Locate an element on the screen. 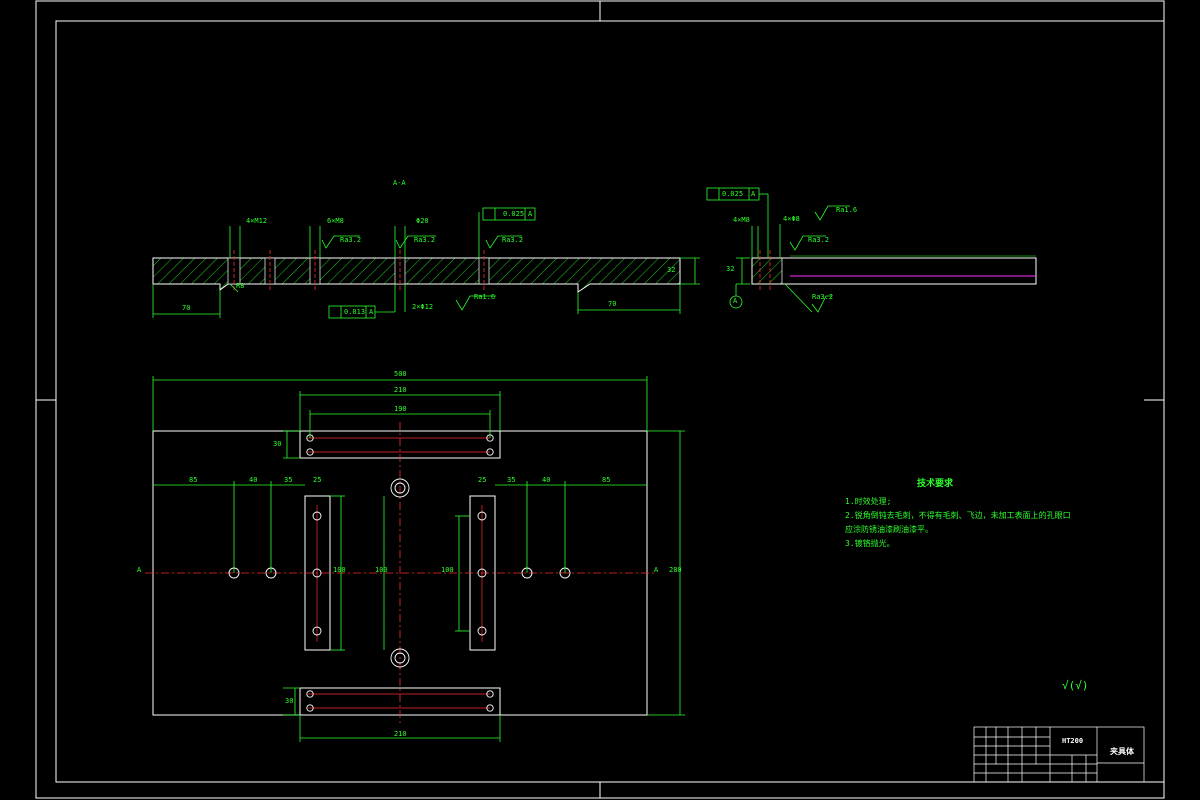 Image resolution: width=1200 pixels, height=800 pixels. side-dim-right-label: 100 is located at coordinates (447, 570).